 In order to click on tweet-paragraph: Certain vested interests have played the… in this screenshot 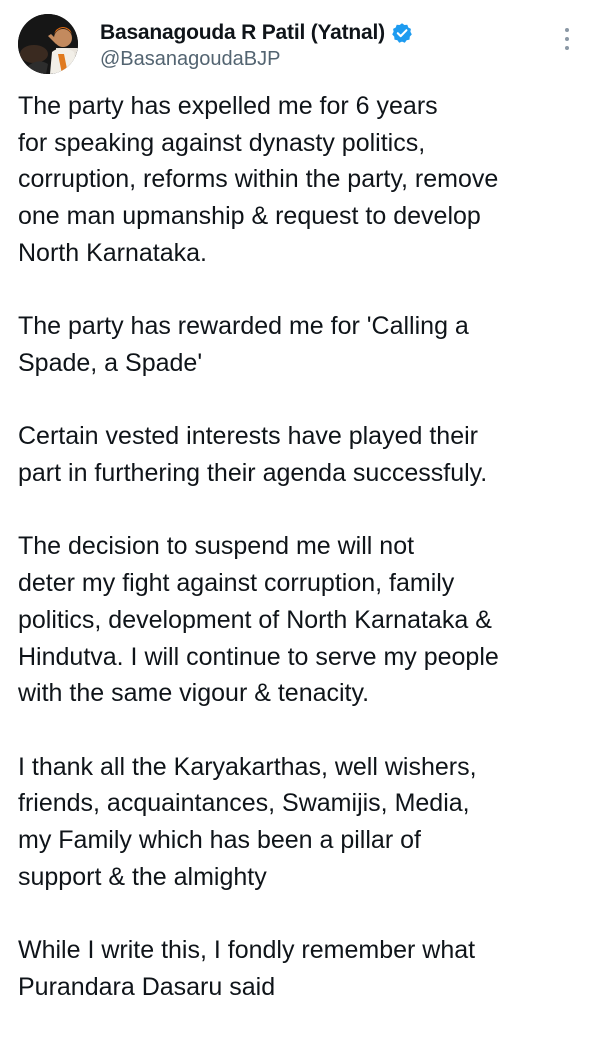, I will do `click(253, 454)`.